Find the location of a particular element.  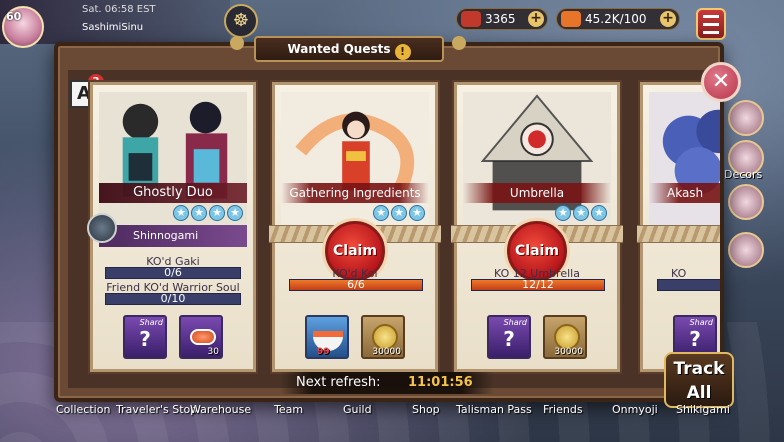

objective-progress-bar: 12/12 is located at coordinates (538, 285).